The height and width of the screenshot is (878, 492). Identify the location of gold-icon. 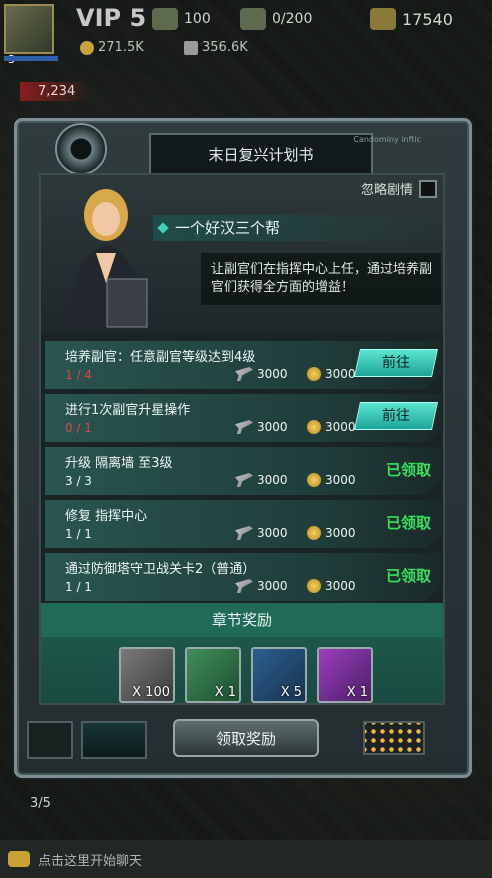
(383, 19).